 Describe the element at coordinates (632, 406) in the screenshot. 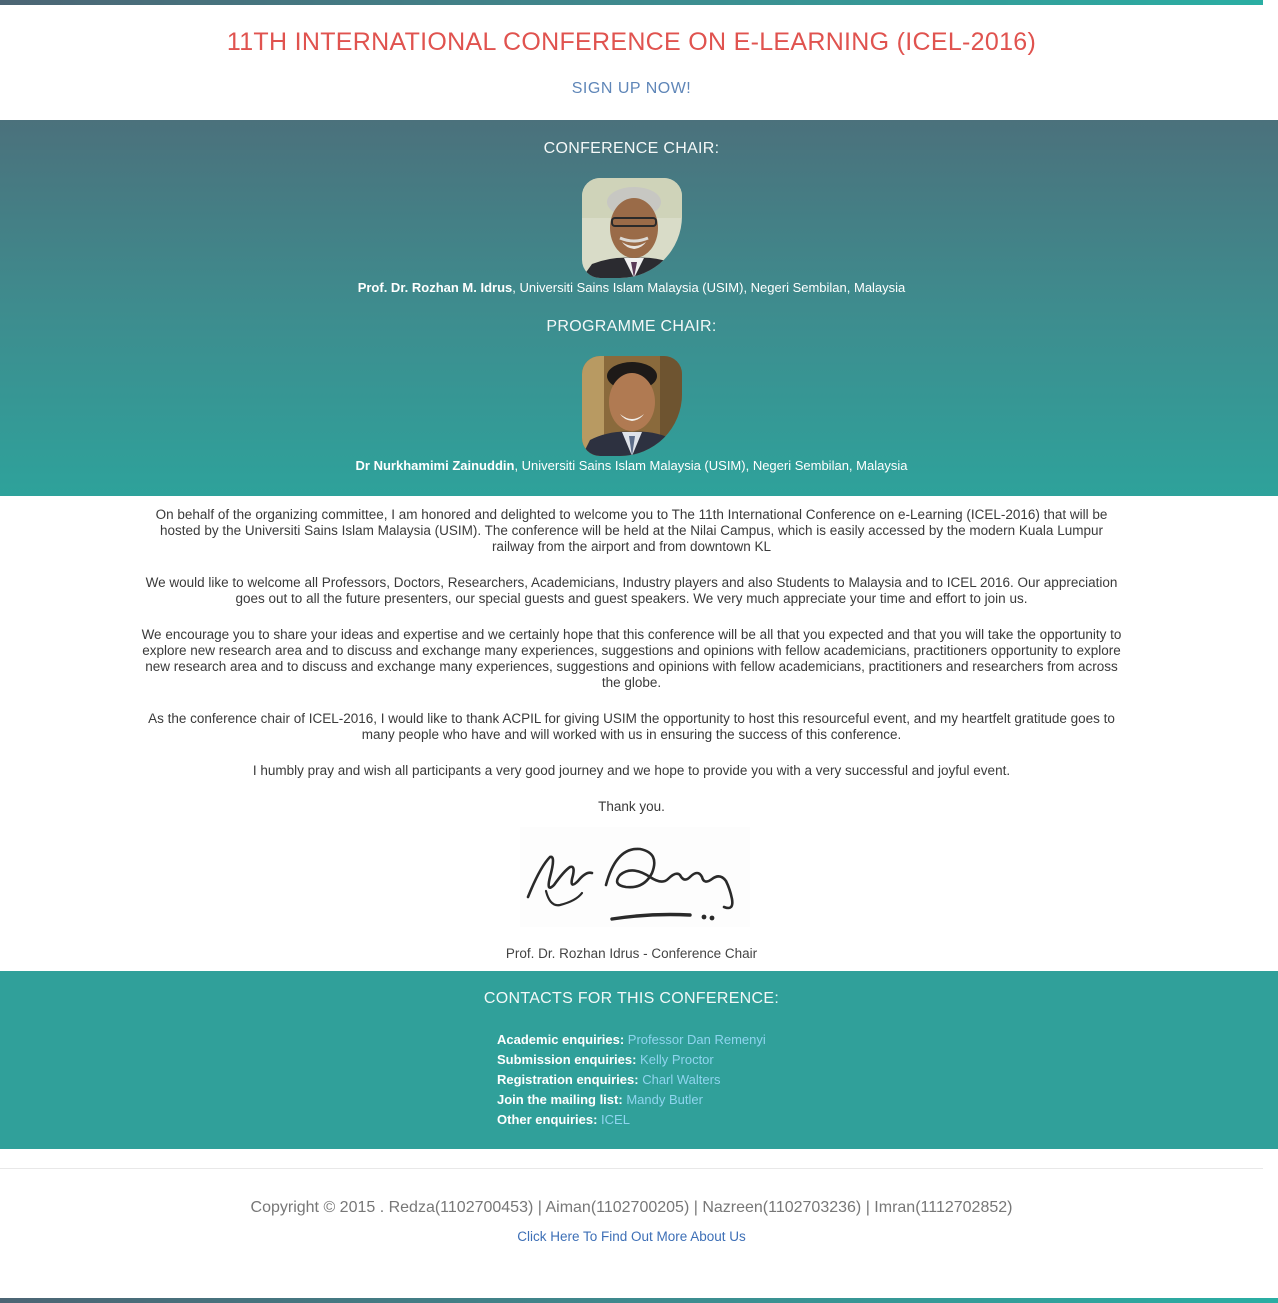

I see `programme-chair-photo` at that location.